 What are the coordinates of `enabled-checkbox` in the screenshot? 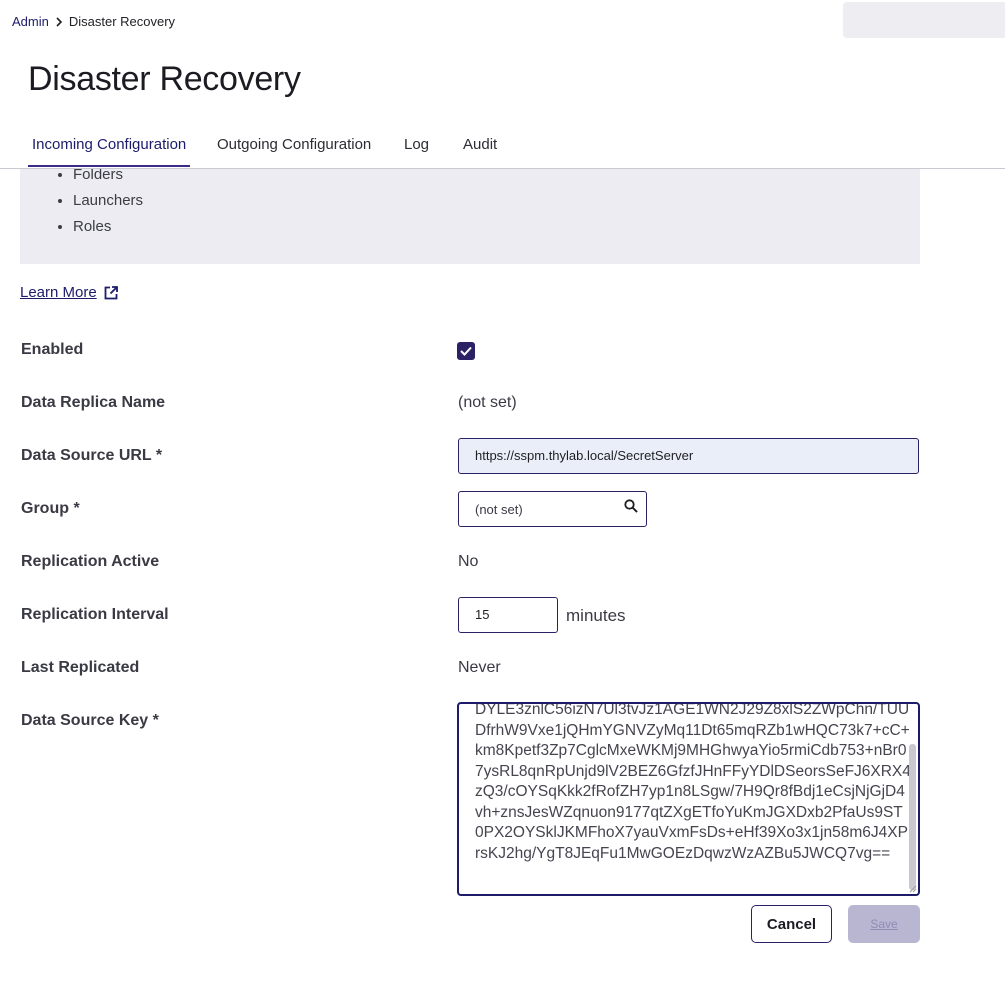 It's located at (466, 351).